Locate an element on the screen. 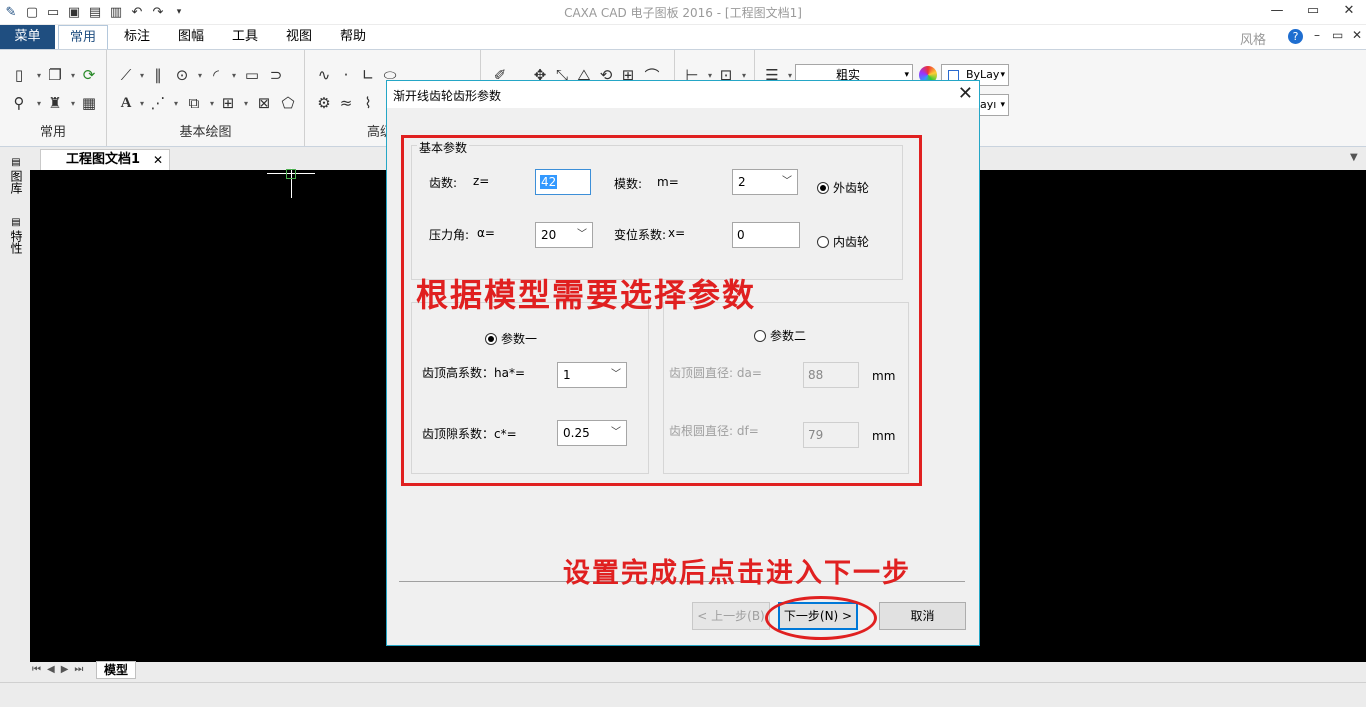 The width and height of the screenshot is (1366, 707). layout-nav-arrows-icon: ⏮◀▶⏭ is located at coordinates (60, 669).